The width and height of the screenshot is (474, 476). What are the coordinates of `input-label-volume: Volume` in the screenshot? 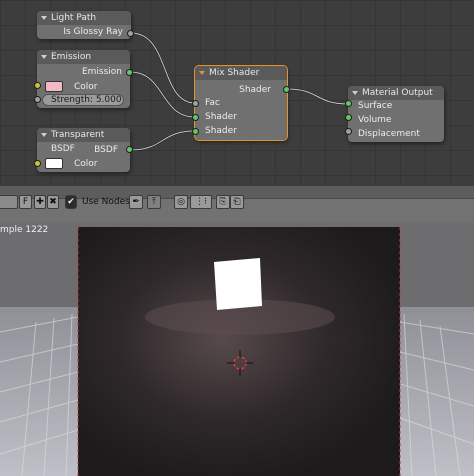 It's located at (375, 120).